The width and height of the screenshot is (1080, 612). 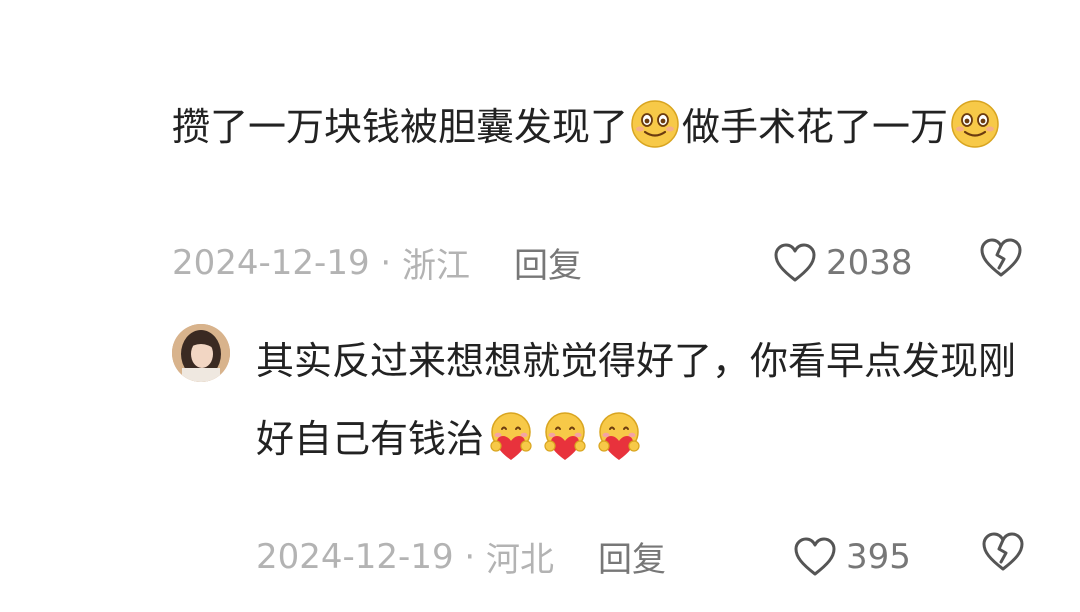 What do you see at coordinates (436, 266) in the screenshot?
I see `comment-location: 浙江` at bounding box center [436, 266].